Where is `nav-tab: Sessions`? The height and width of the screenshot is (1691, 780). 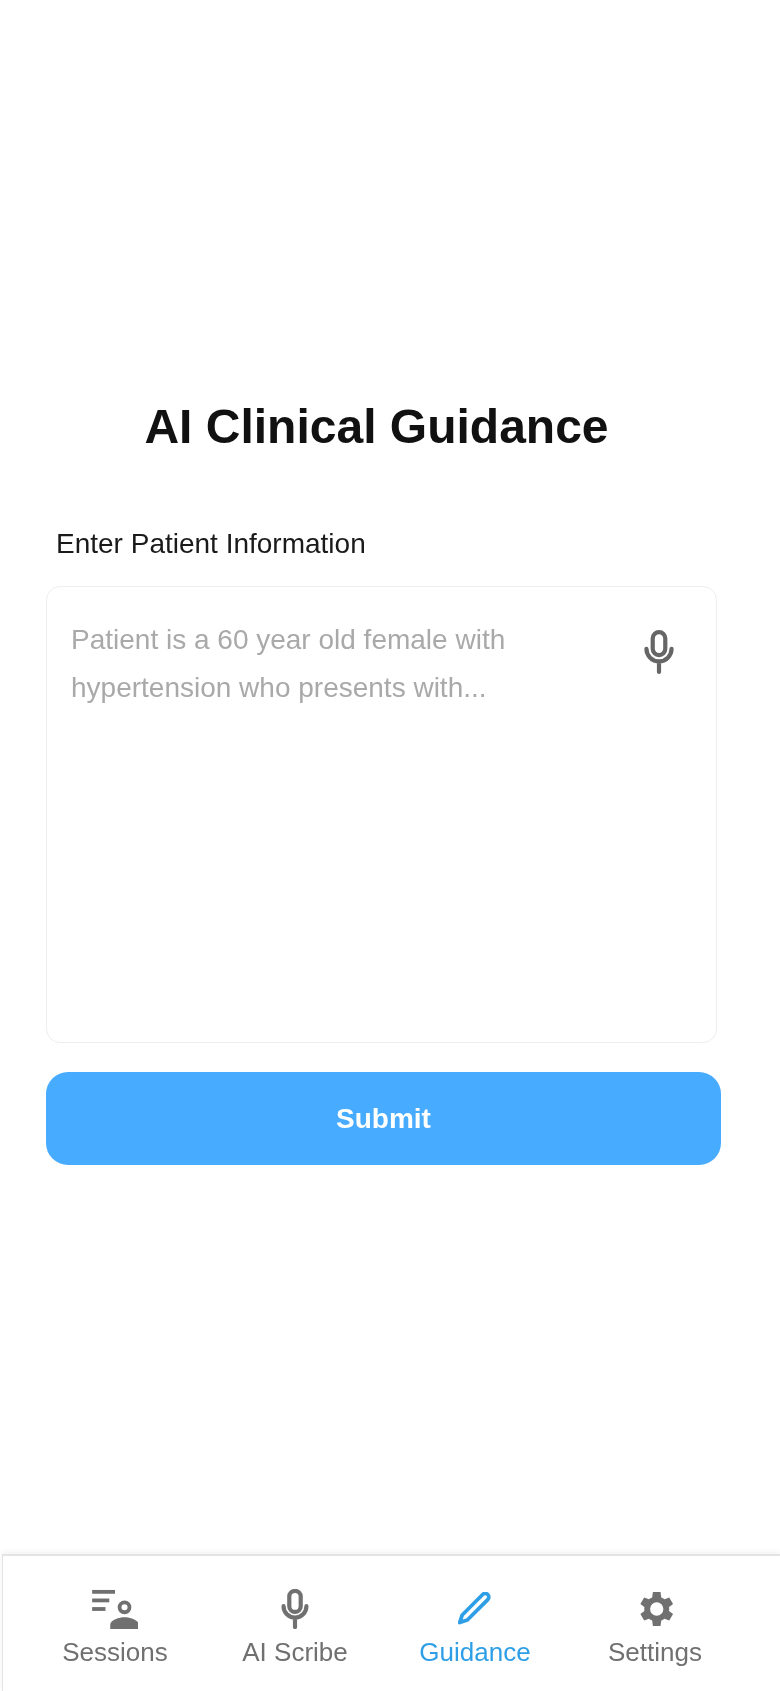
nav-tab: Sessions is located at coordinates (115, 1628).